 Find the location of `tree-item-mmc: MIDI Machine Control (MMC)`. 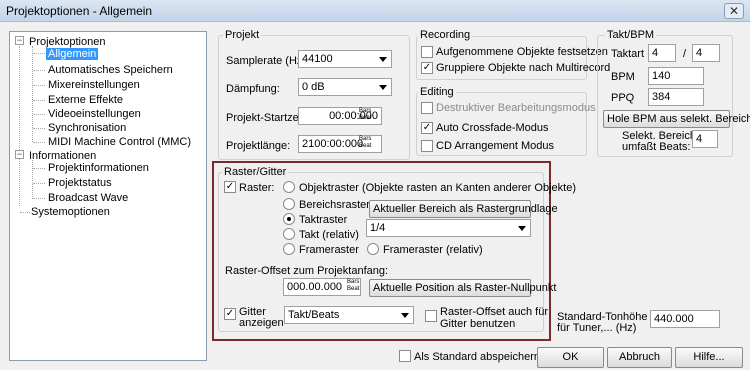

tree-item-mmc: MIDI Machine Control (MMC) is located at coordinates (119, 142).